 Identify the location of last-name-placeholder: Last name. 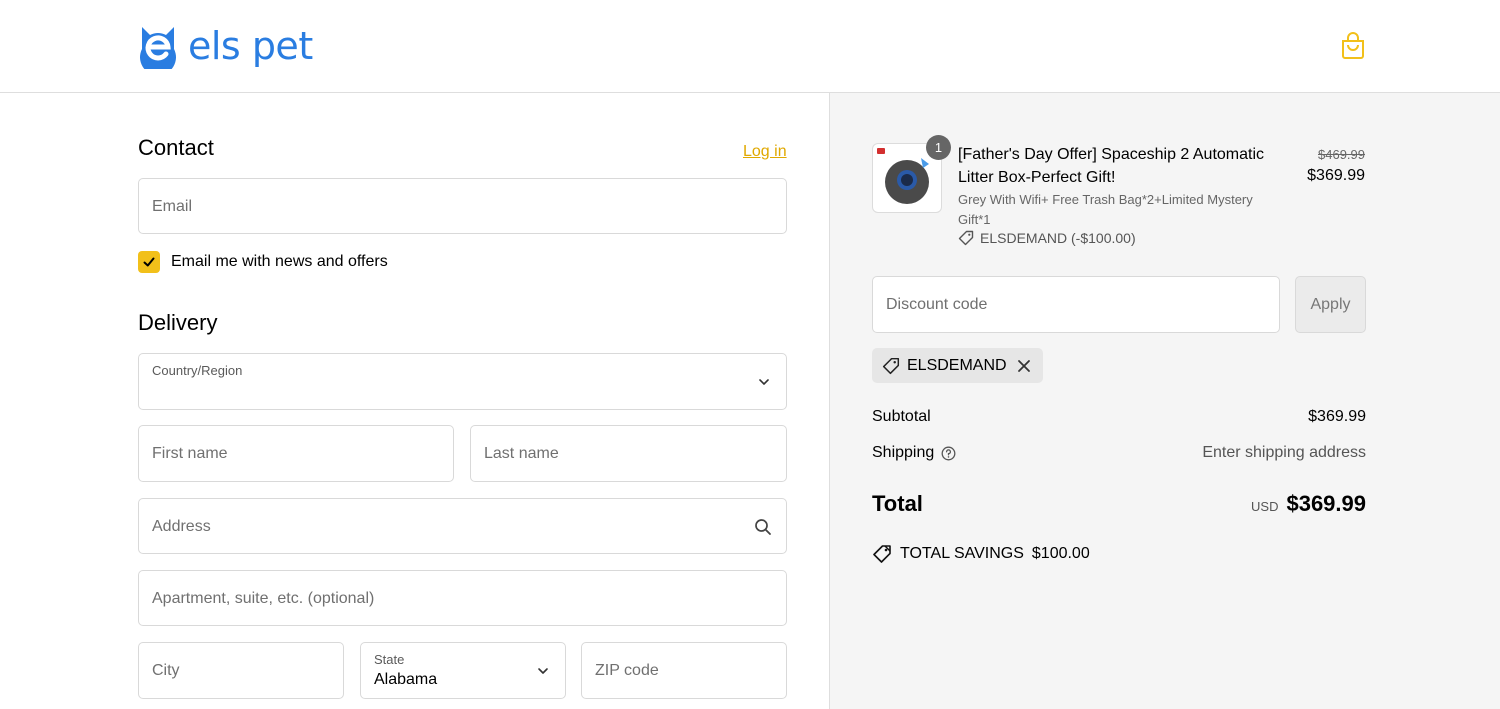
(521, 453).